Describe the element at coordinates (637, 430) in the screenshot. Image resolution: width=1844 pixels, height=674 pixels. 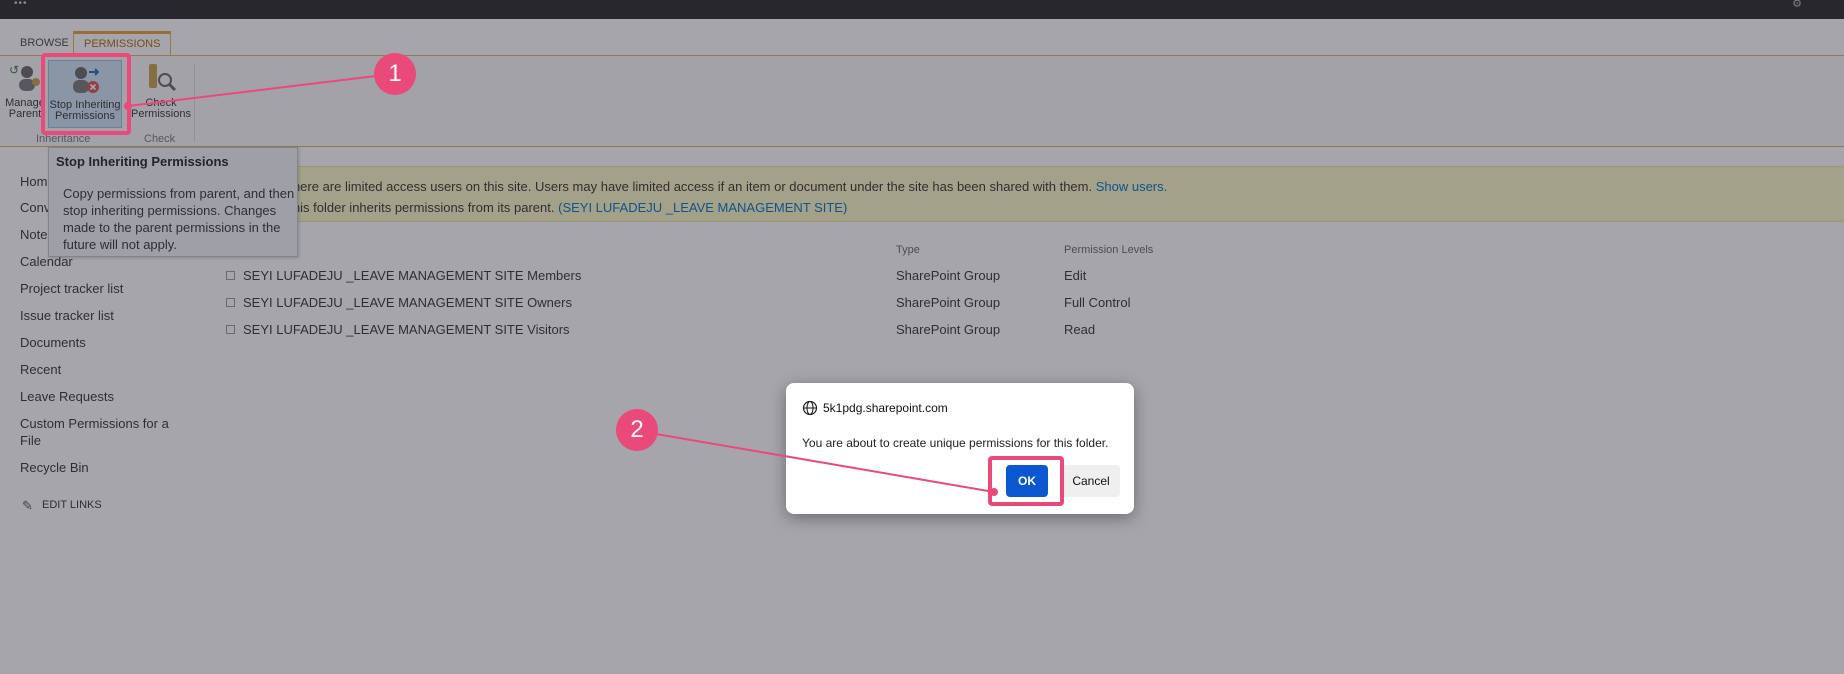
I see `step-2-badge: 2` at that location.